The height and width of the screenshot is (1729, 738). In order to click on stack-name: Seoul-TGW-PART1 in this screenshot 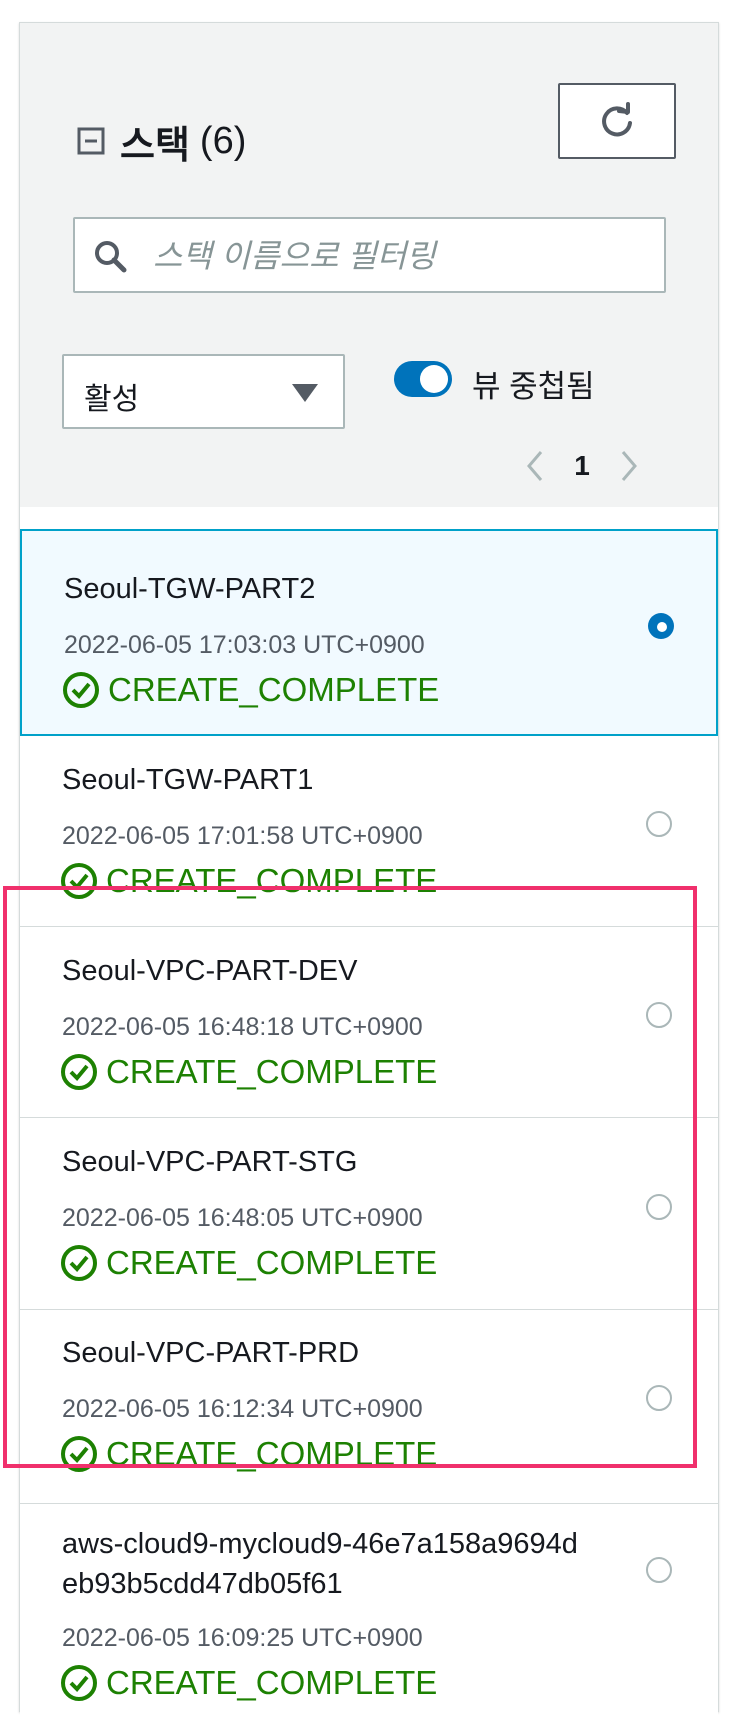, I will do `click(187, 780)`.